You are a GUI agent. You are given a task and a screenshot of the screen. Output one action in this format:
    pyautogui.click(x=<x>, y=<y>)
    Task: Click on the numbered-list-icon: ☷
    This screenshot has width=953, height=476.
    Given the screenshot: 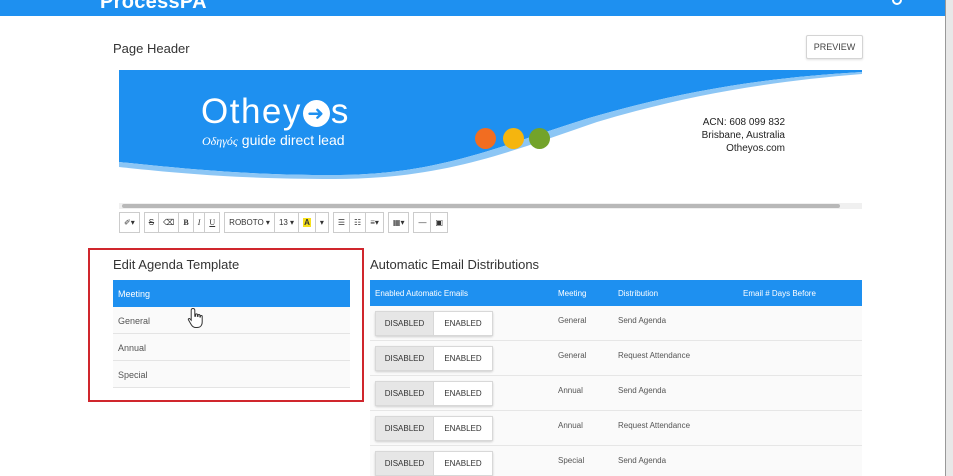 What is the action you would take?
    pyautogui.click(x=358, y=222)
    